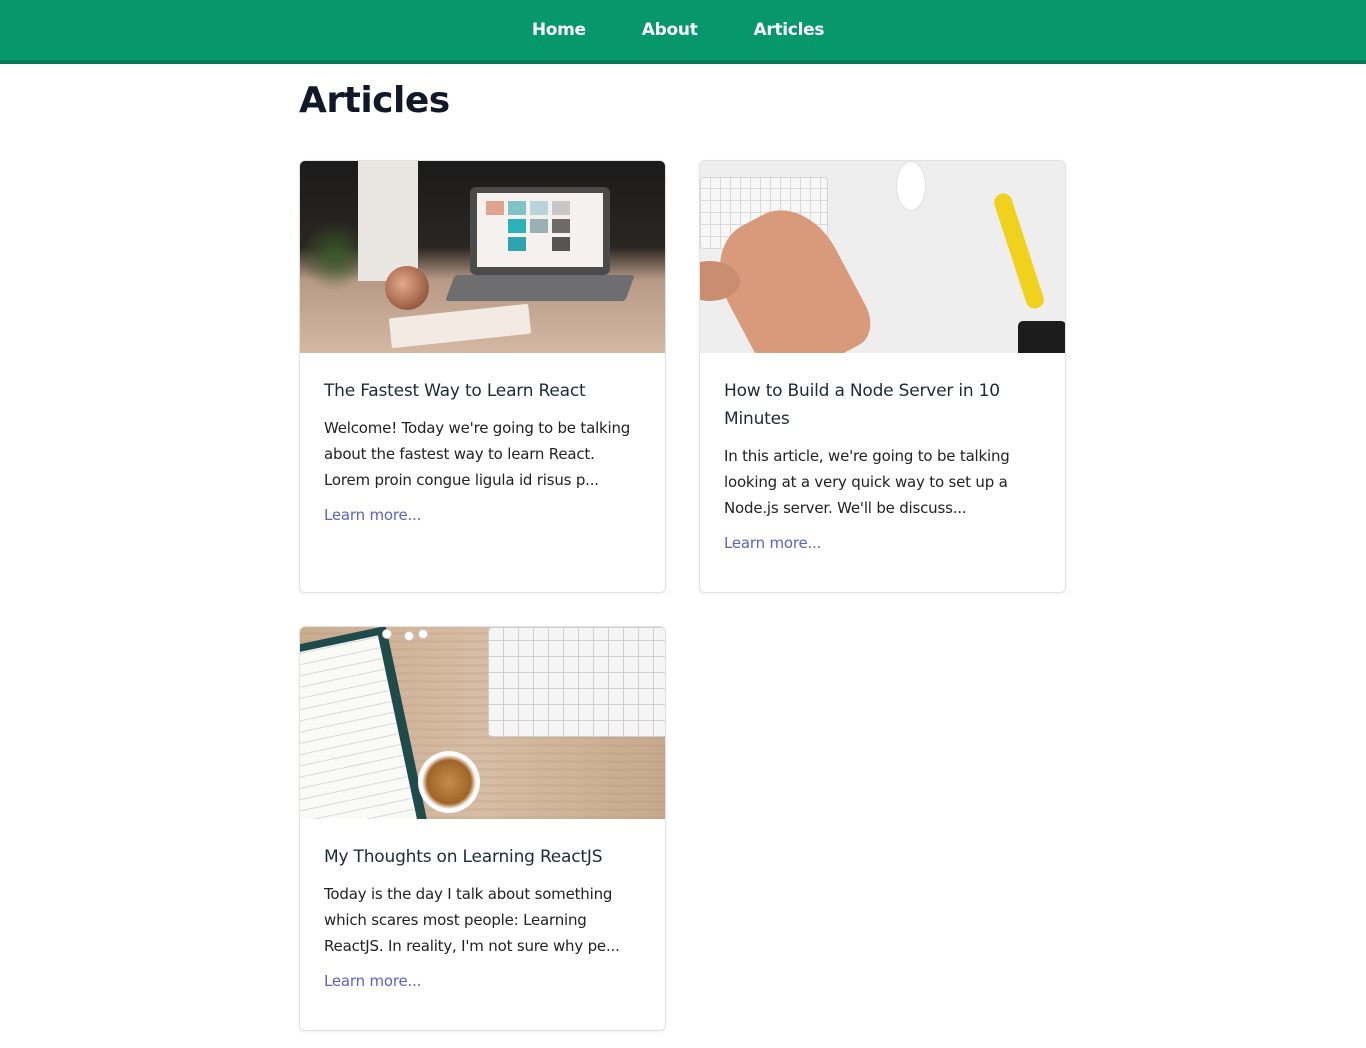 Image resolution: width=1366 pixels, height=1048 pixels. Describe the element at coordinates (559, 30) in the screenshot. I see `nav-link-home: Home` at that location.